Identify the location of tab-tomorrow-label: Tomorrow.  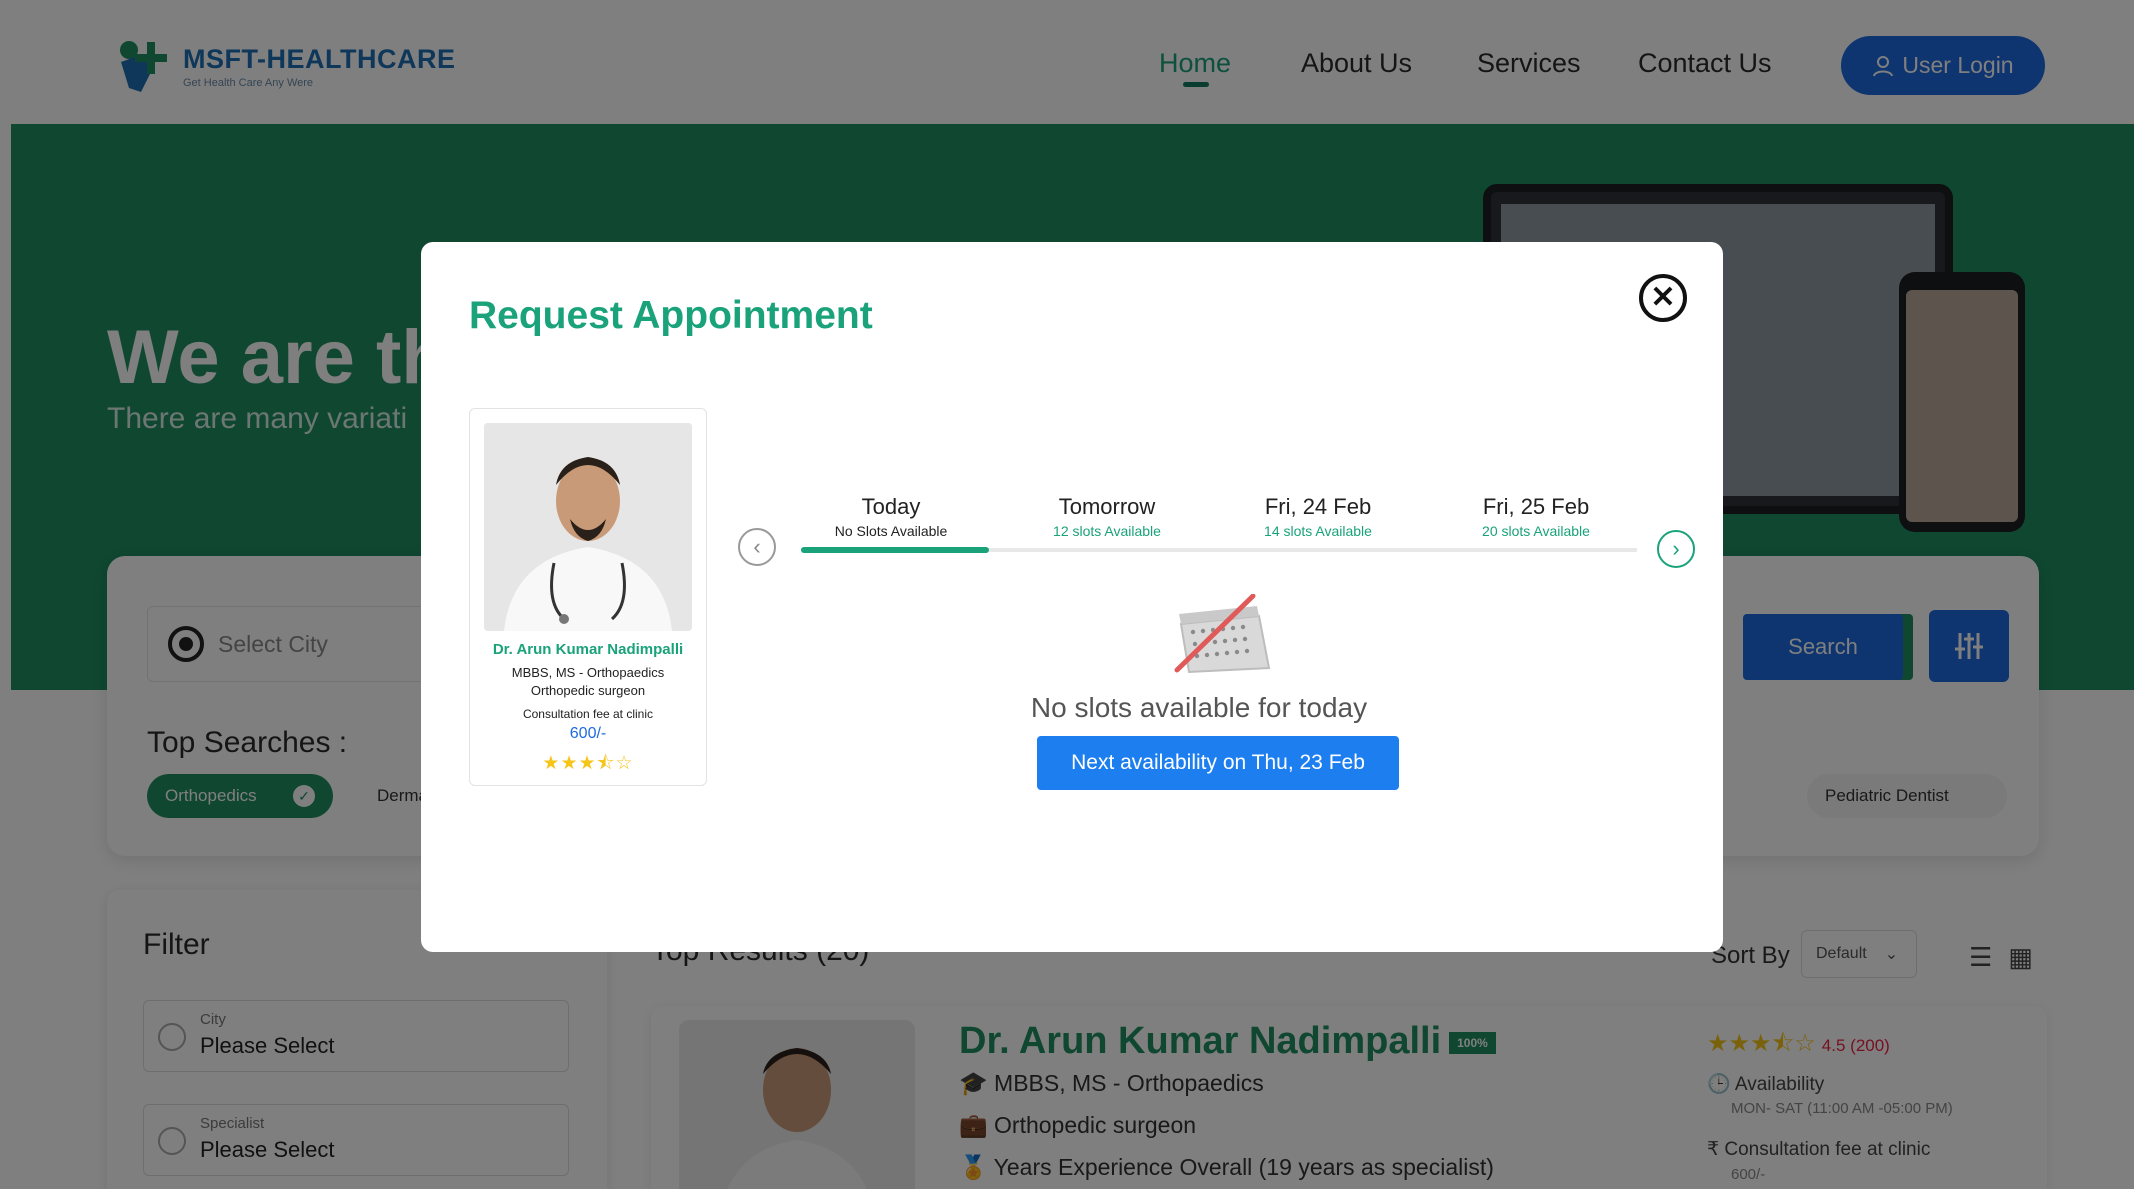
(1107, 506).